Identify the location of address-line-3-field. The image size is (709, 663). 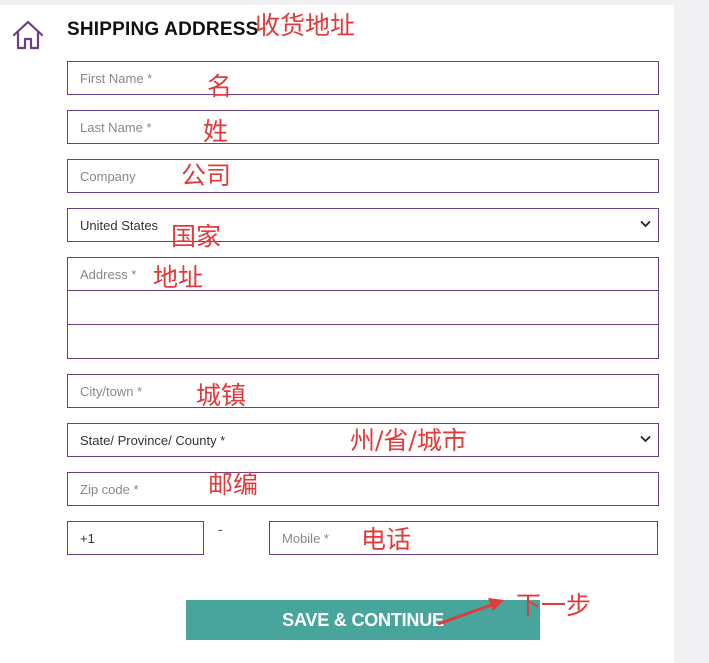
(363, 341).